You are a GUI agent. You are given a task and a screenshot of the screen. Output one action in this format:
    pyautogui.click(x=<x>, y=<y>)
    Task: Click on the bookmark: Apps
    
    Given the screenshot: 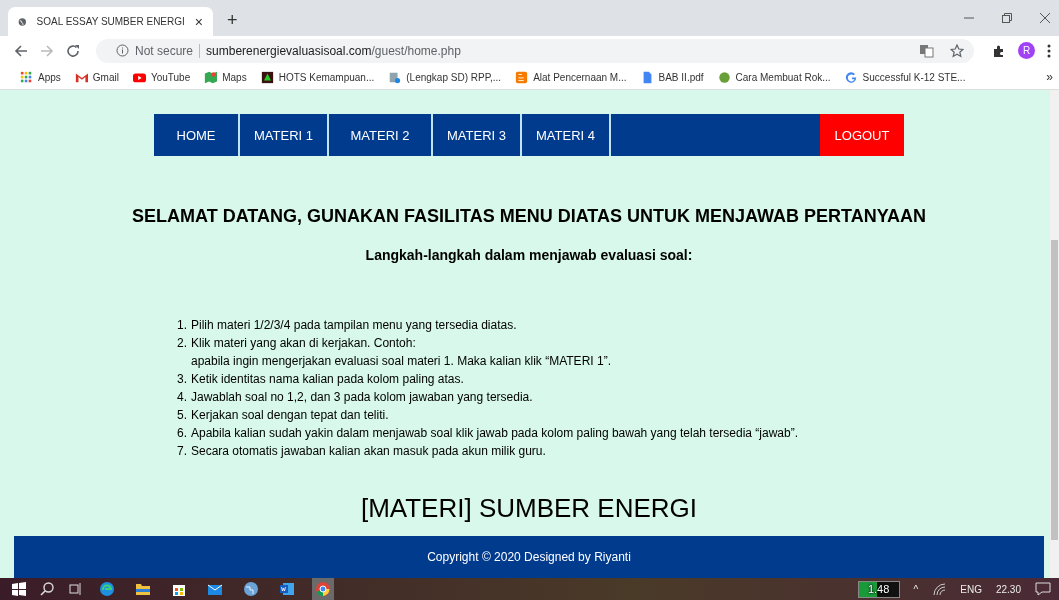 What is the action you would take?
    pyautogui.click(x=40, y=77)
    